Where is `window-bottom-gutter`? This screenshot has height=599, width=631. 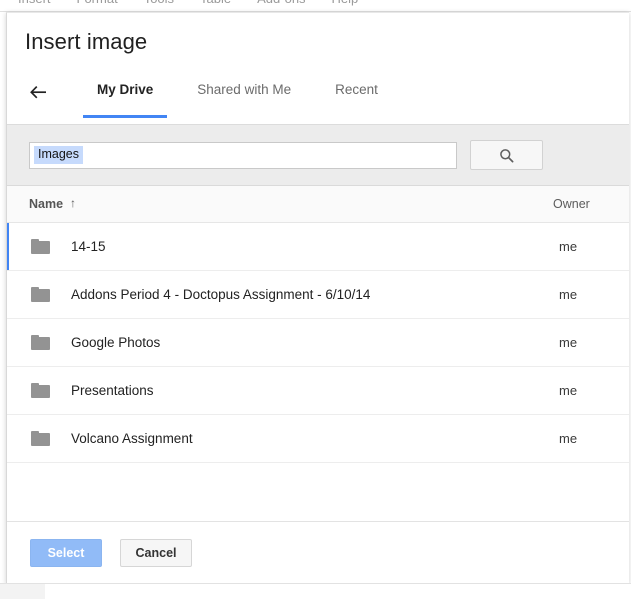
window-bottom-gutter is located at coordinates (315, 591).